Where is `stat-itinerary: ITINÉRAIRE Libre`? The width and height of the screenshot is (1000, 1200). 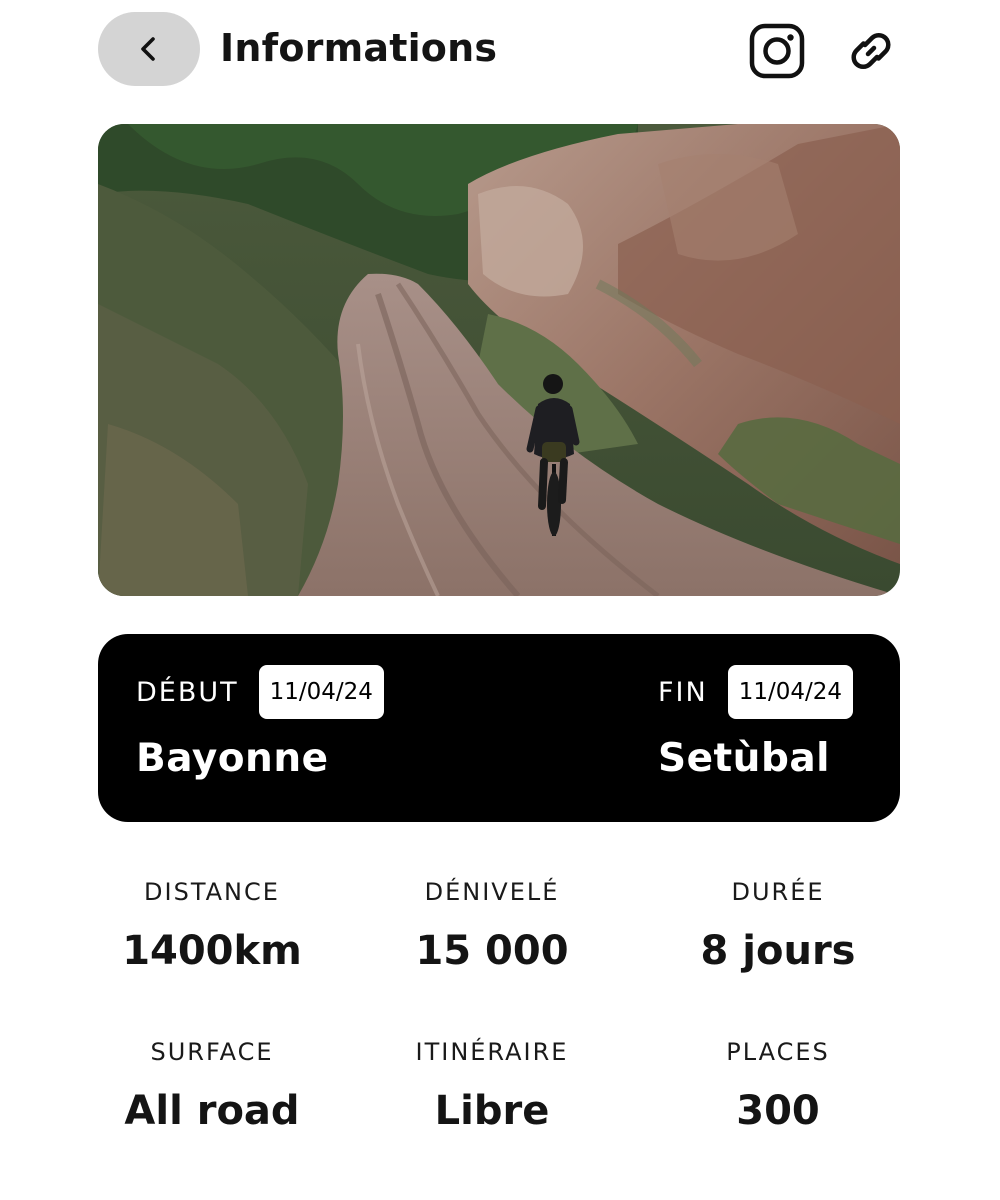
stat-itinerary: ITINÉRAIRE Libre is located at coordinates (492, 1086).